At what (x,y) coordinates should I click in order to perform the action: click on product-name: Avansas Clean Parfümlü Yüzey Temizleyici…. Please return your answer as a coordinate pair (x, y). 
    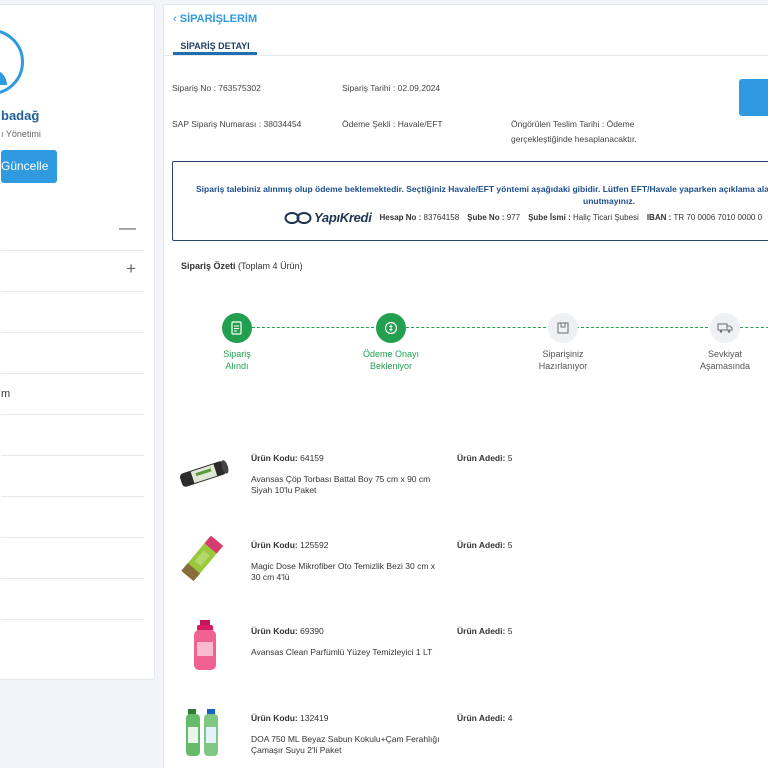
    Looking at the image, I should click on (342, 652).